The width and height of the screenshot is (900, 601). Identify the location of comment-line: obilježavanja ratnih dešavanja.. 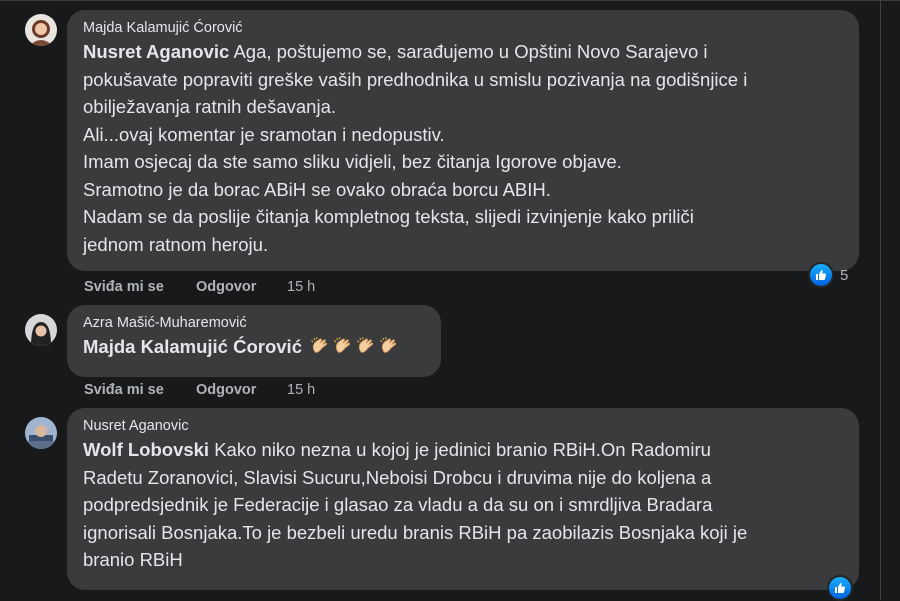
(210, 106).